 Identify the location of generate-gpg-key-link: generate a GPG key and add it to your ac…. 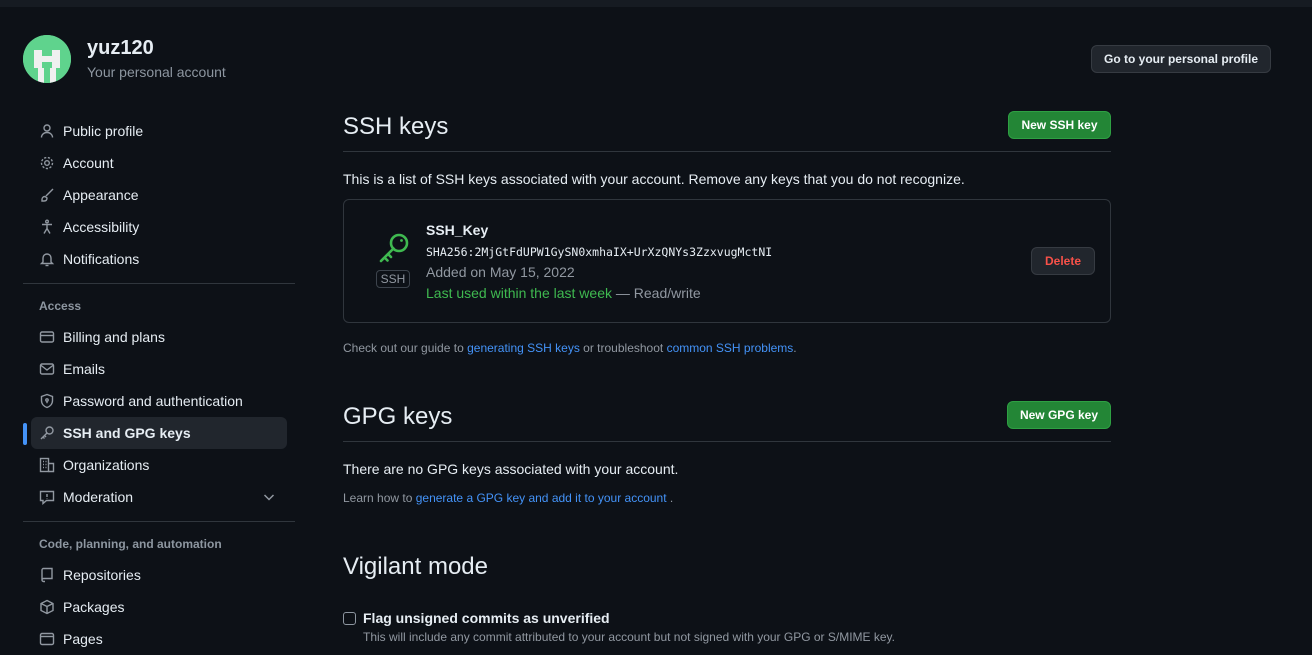
(541, 498).